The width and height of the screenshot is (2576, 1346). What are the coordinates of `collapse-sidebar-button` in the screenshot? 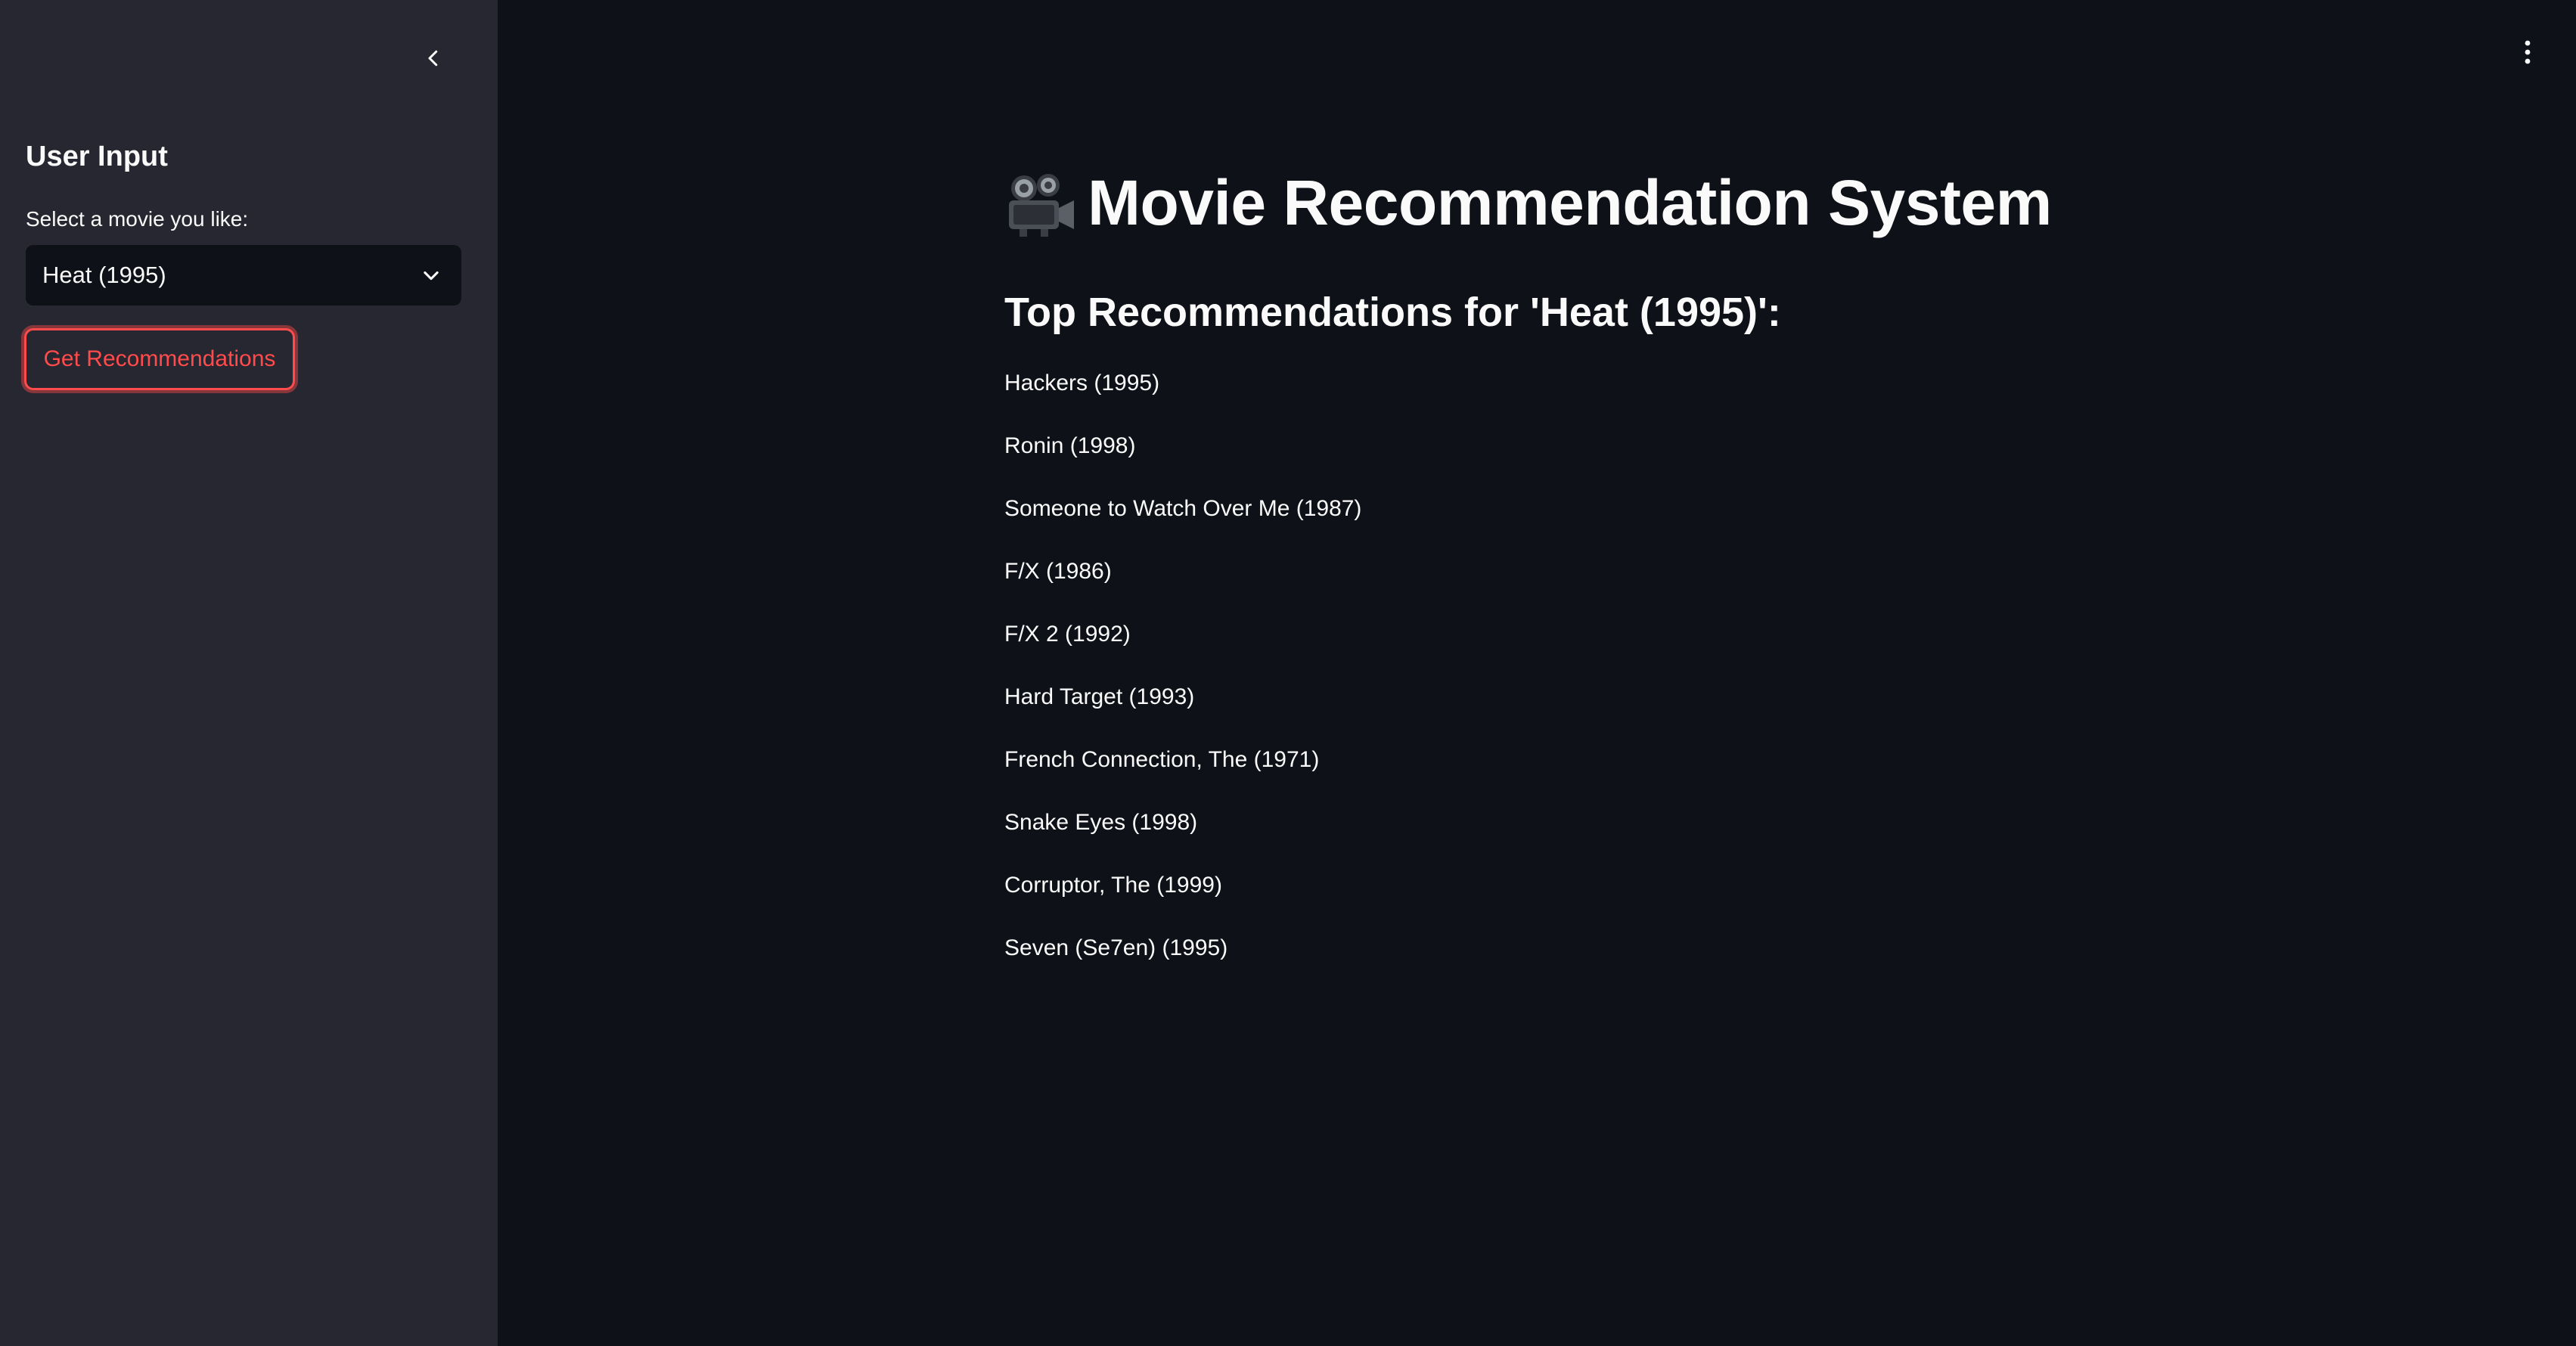 It's located at (433, 58).